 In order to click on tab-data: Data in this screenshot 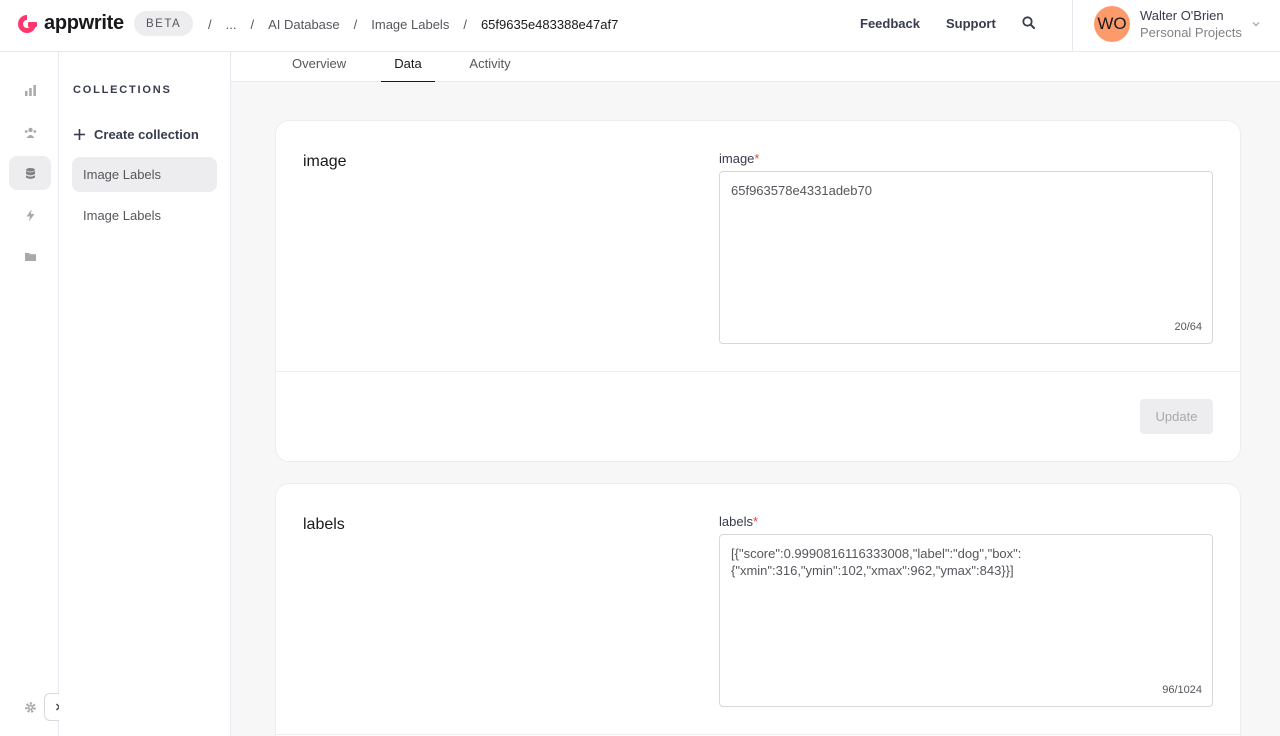, I will do `click(408, 69)`.